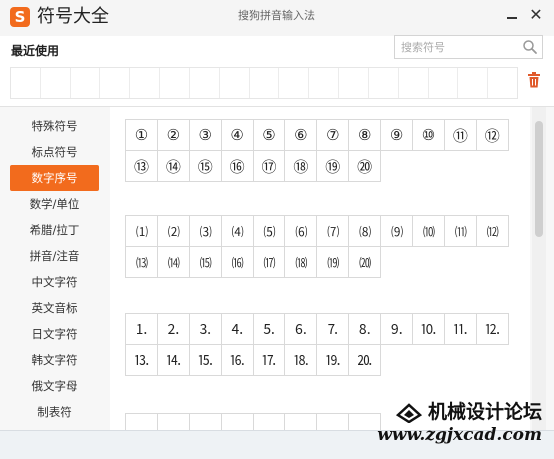  I want to click on symbol-cell: ④, so click(237, 135).